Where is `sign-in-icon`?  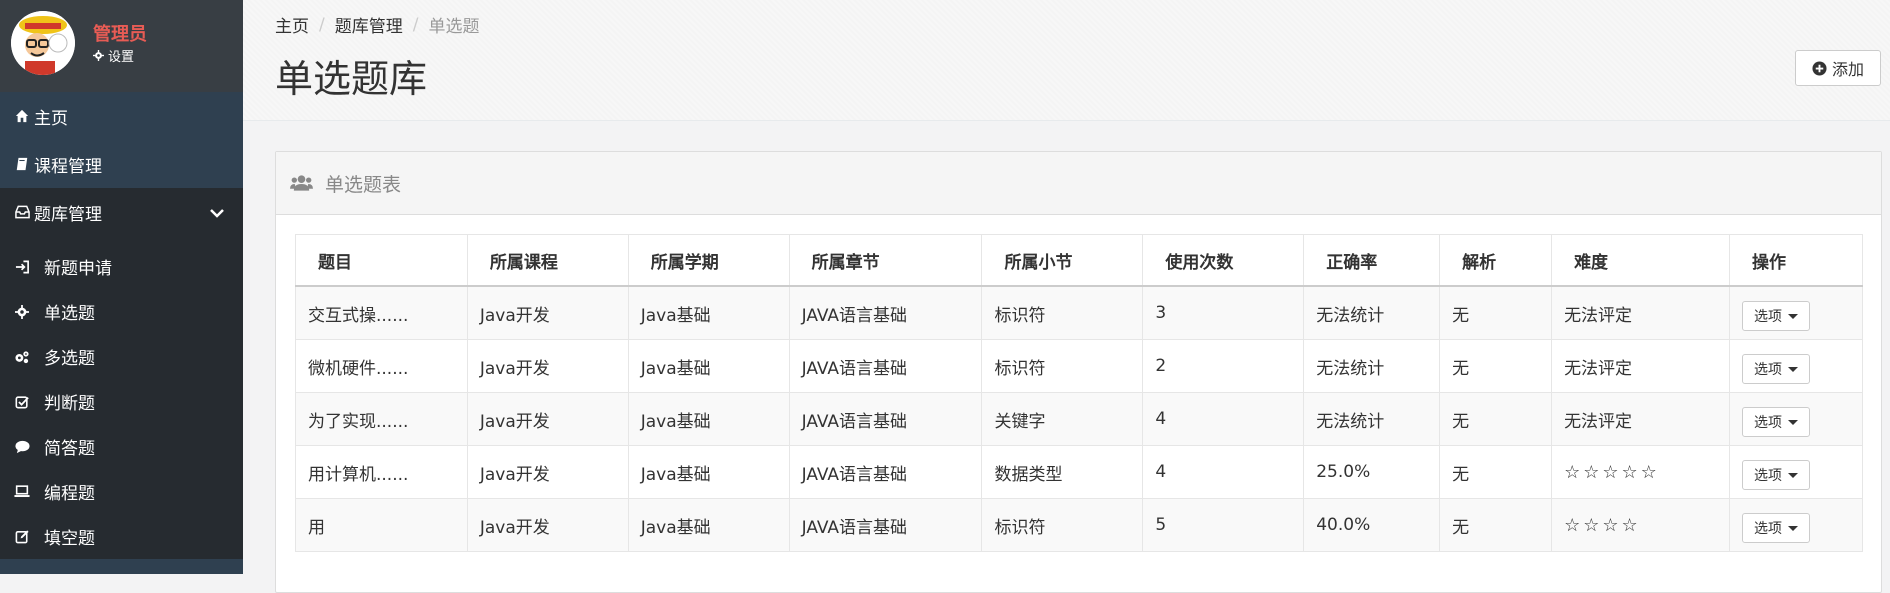 sign-in-icon is located at coordinates (22, 267).